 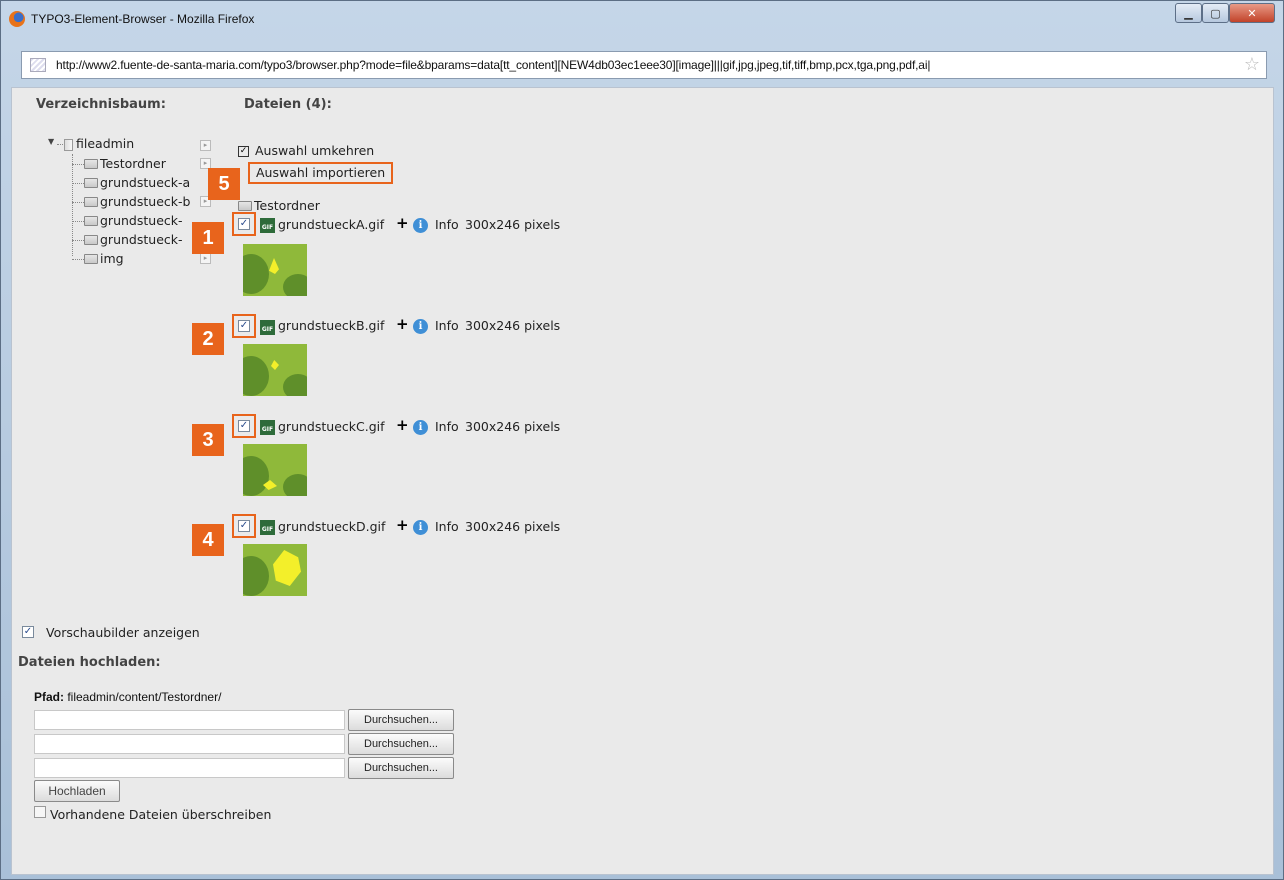 What do you see at coordinates (275, 570) in the screenshot?
I see `thumbnail-d` at bounding box center [275, 570].